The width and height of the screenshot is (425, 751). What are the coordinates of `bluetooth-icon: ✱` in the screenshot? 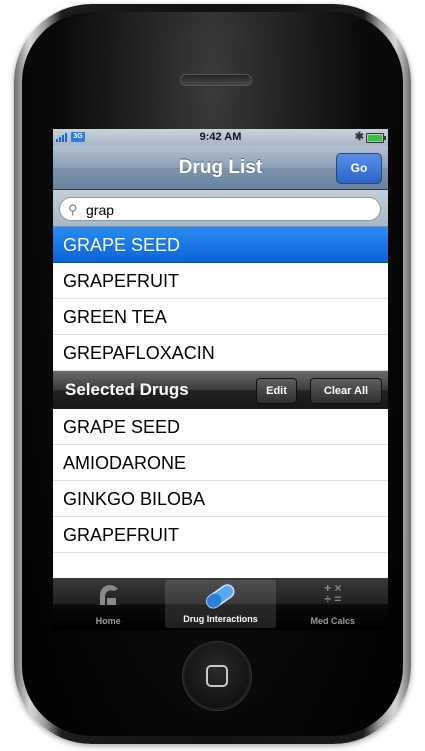 It's located at (359, 137).